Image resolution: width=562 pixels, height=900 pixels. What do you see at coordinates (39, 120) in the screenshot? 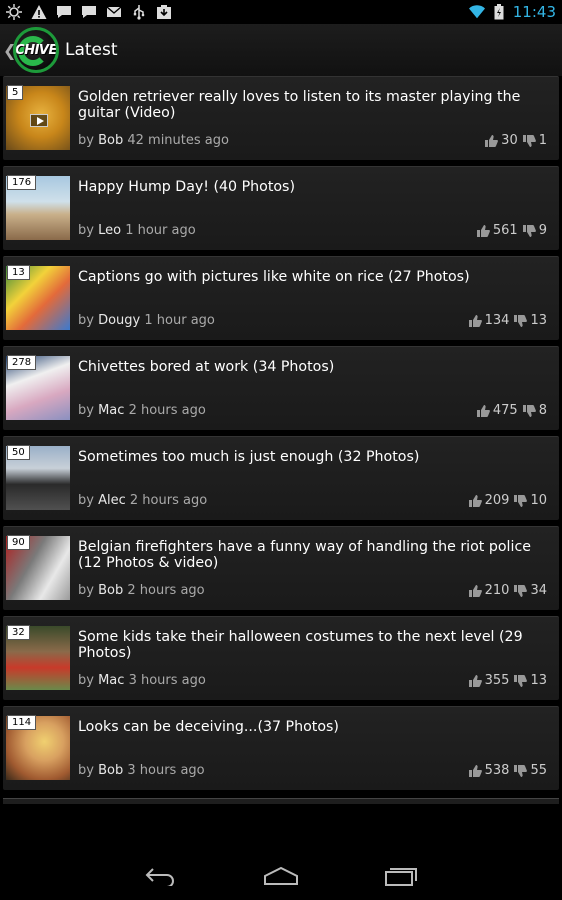
I see `video-play-icon` at bounding box center [39, 120].